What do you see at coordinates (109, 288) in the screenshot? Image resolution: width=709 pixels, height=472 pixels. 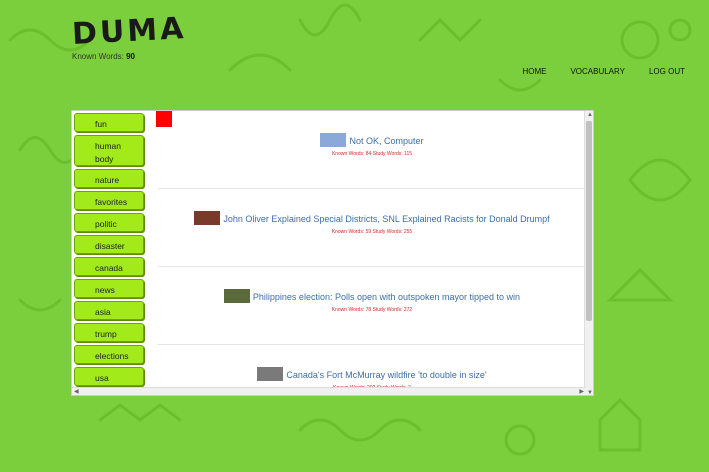 I see `category-news-button: news` at bounding box center [109, 288].